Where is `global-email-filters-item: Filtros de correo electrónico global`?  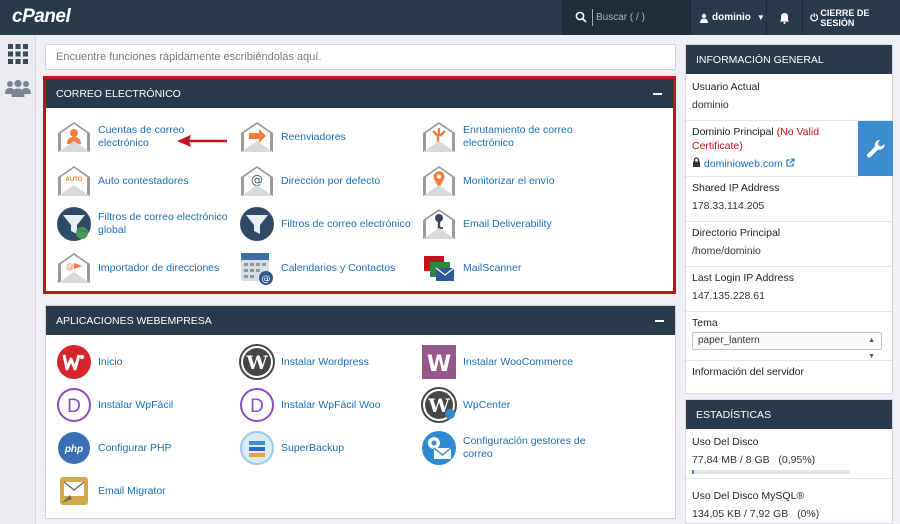
global-email-filters-item: Filtros de correo electrónico global is located at coordinates (147, 224).